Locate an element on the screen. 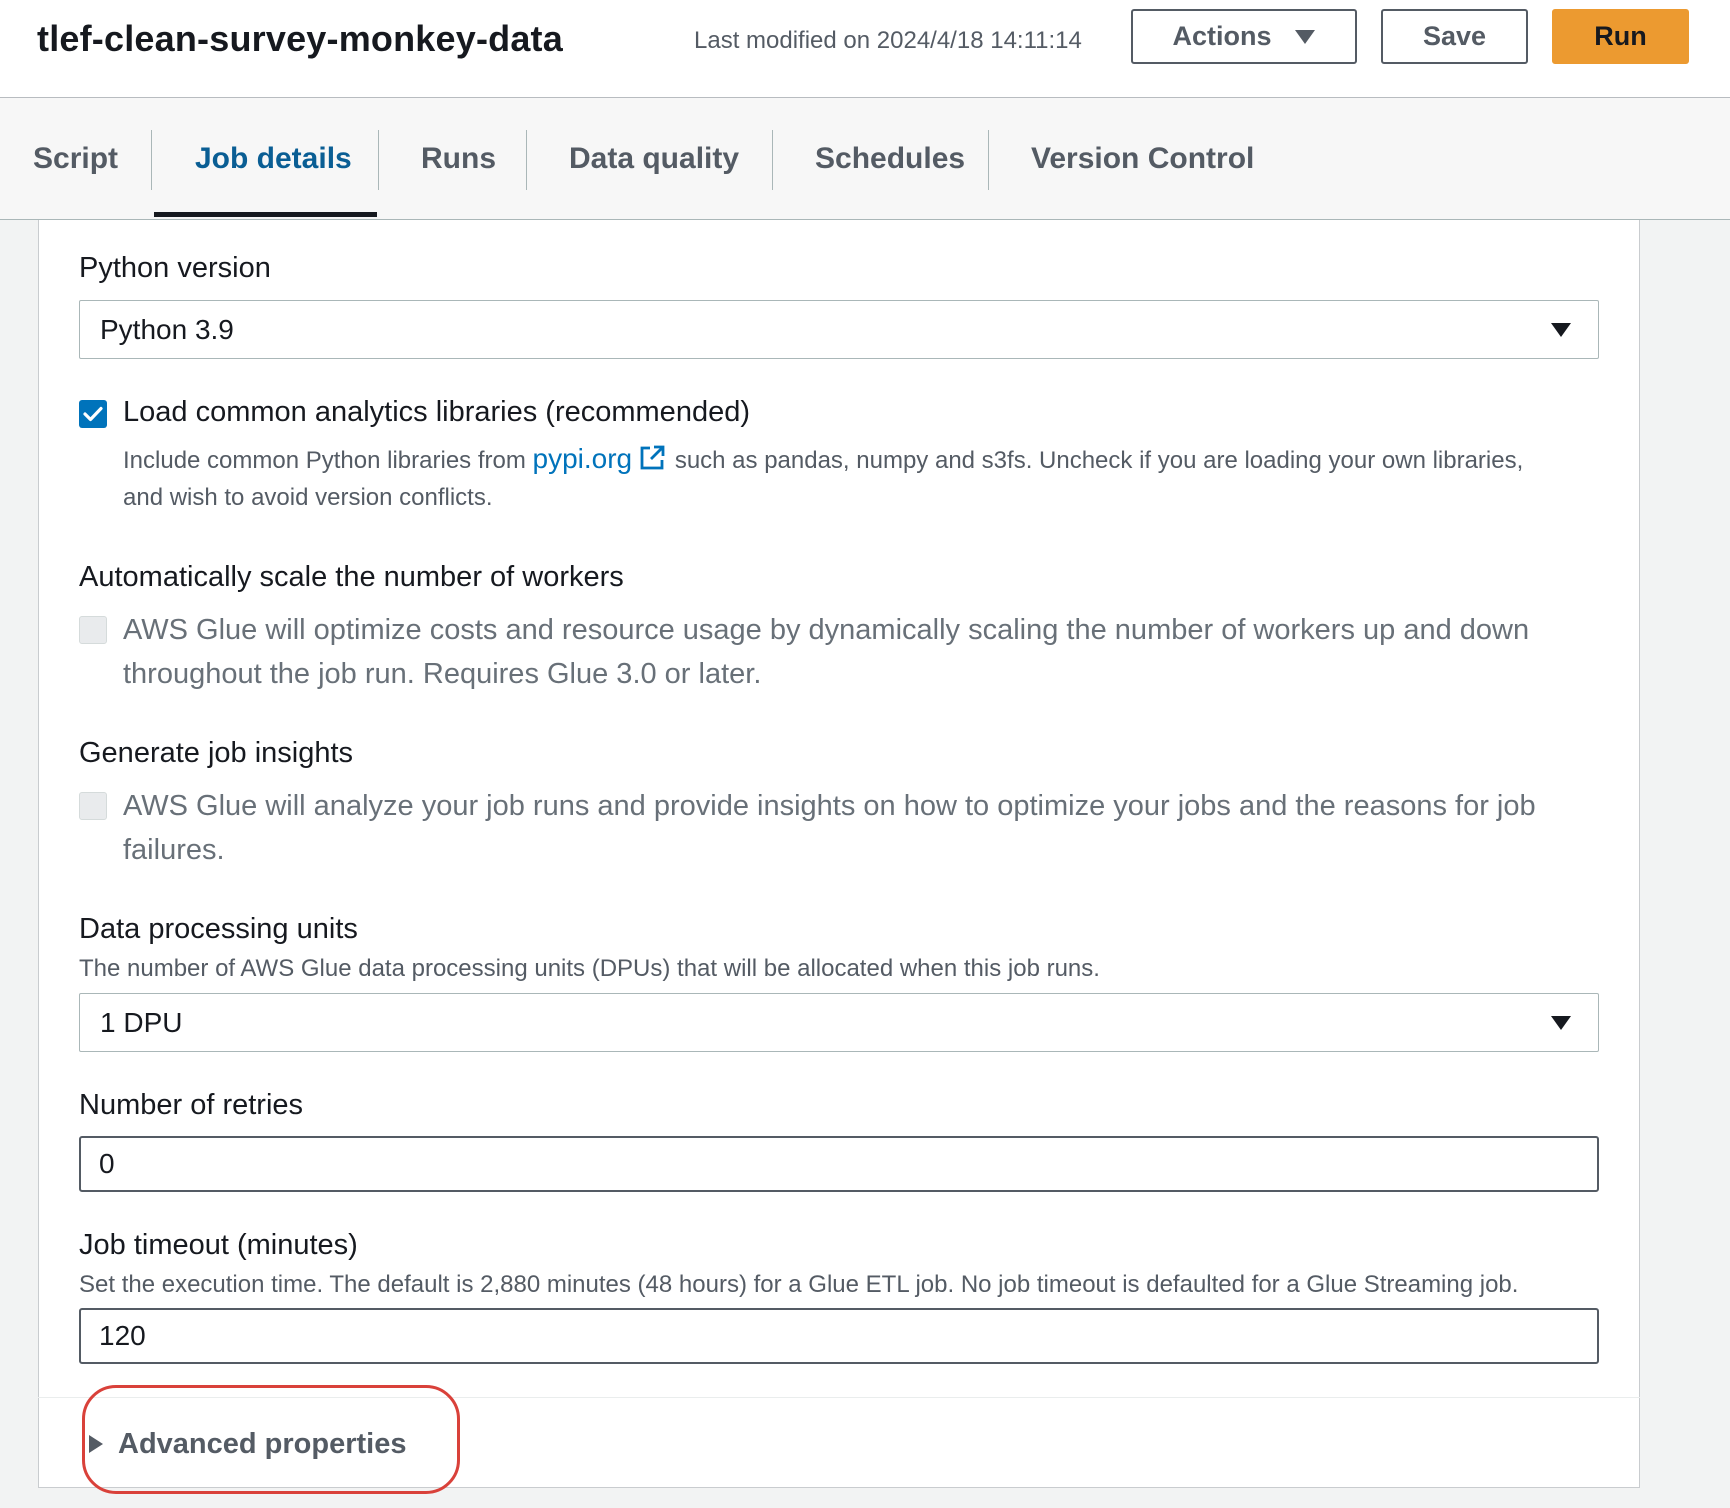 Image resolution: width=1730 pixels, height=1508 pixels. analytics-desc-line2: and wish to avoid version conflicts. is located at coordinates (308, 497).